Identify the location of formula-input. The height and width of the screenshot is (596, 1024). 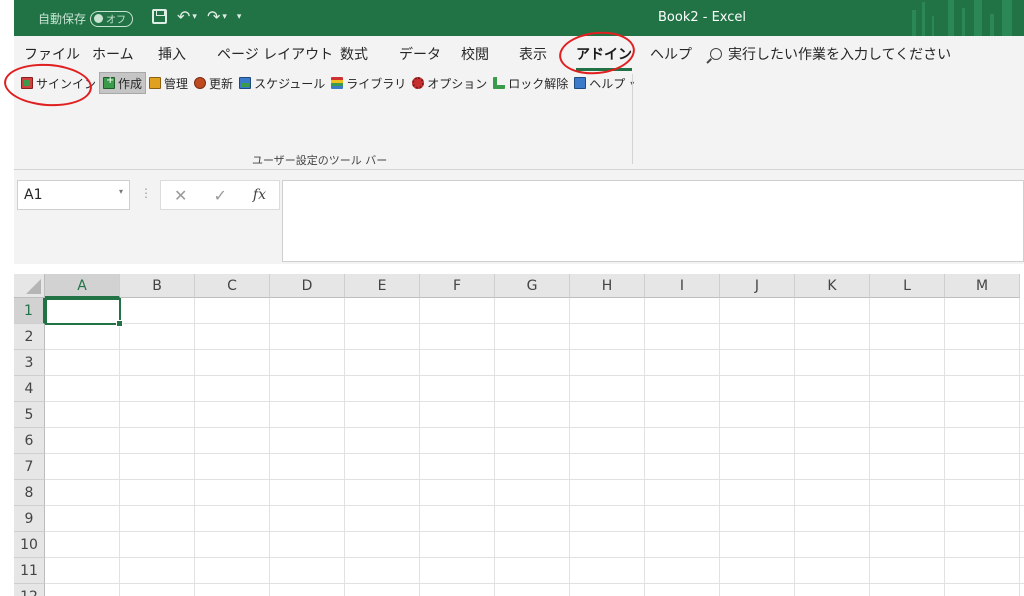
(653, 221).